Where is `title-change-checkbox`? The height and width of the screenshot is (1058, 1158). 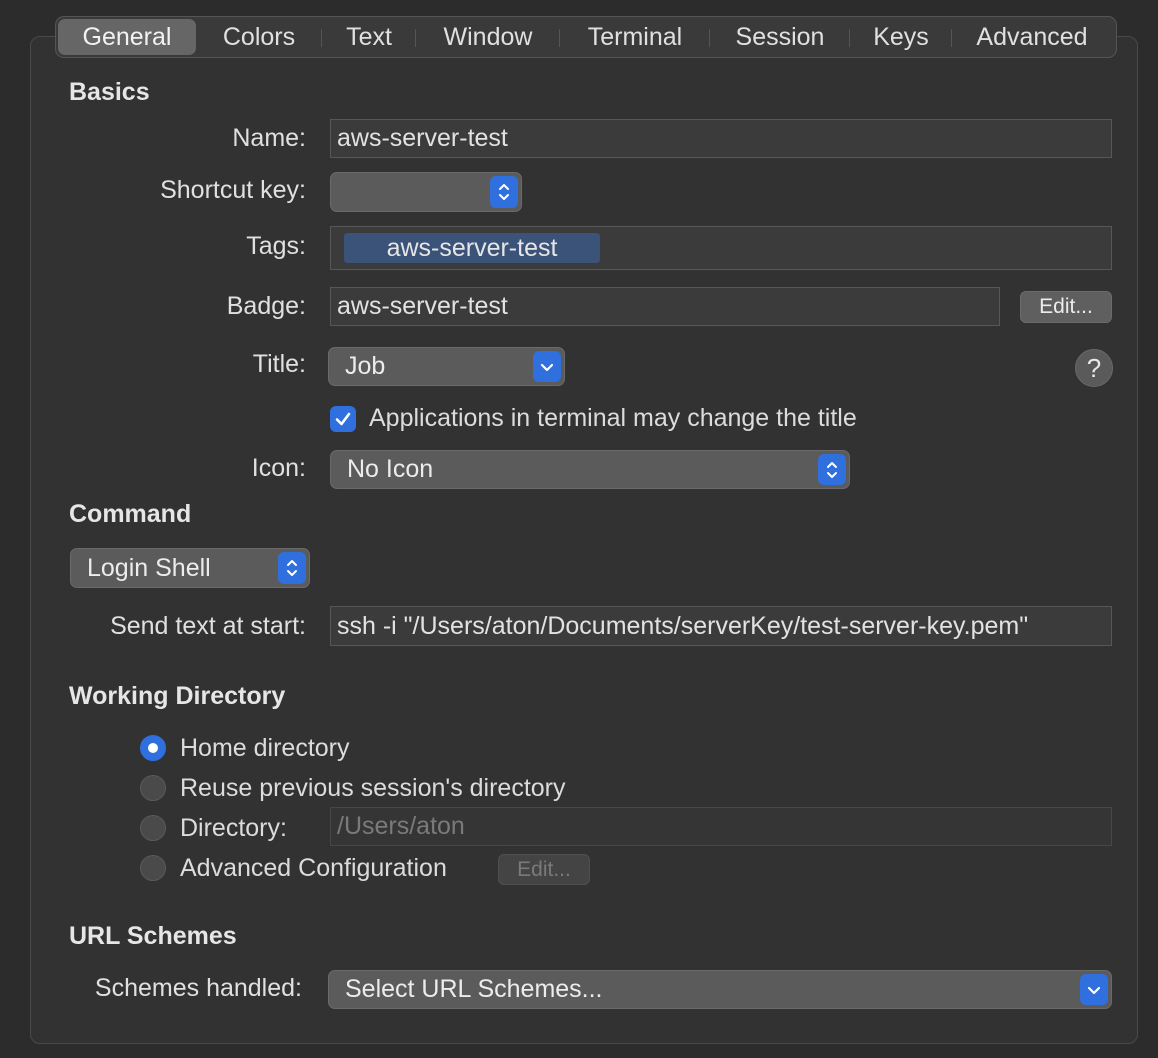 title-change-checkbox is located at coordinates (343, 419).